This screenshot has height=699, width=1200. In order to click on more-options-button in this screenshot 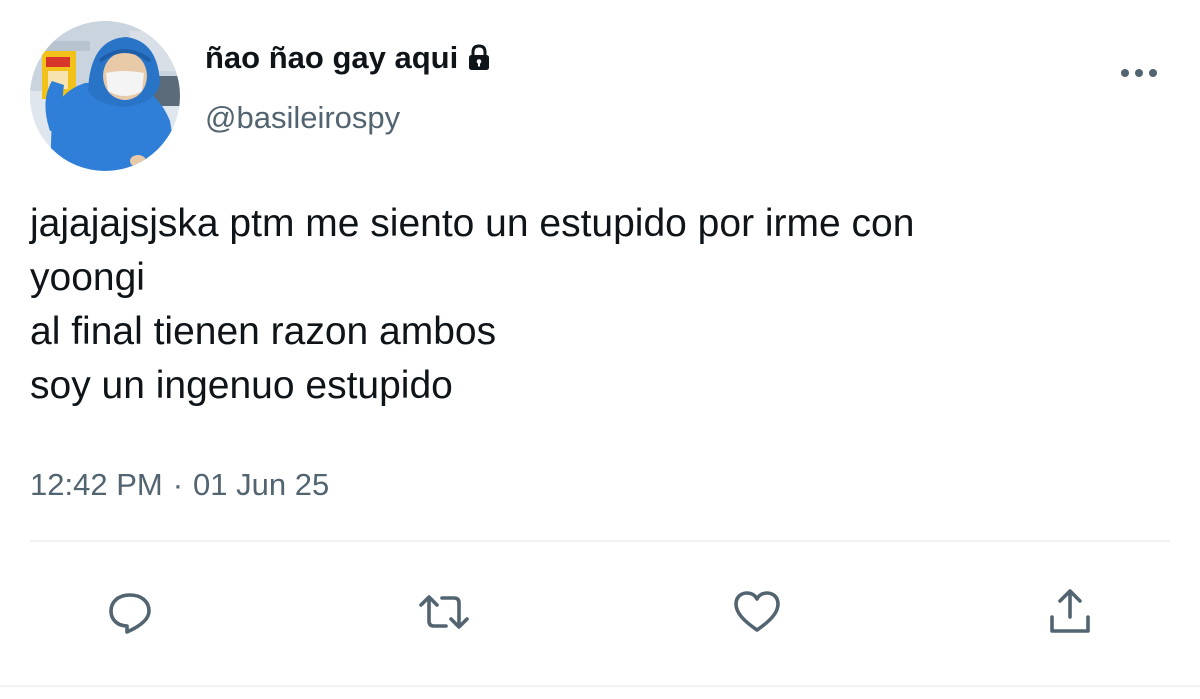, I will do `click(1139, 73)`.